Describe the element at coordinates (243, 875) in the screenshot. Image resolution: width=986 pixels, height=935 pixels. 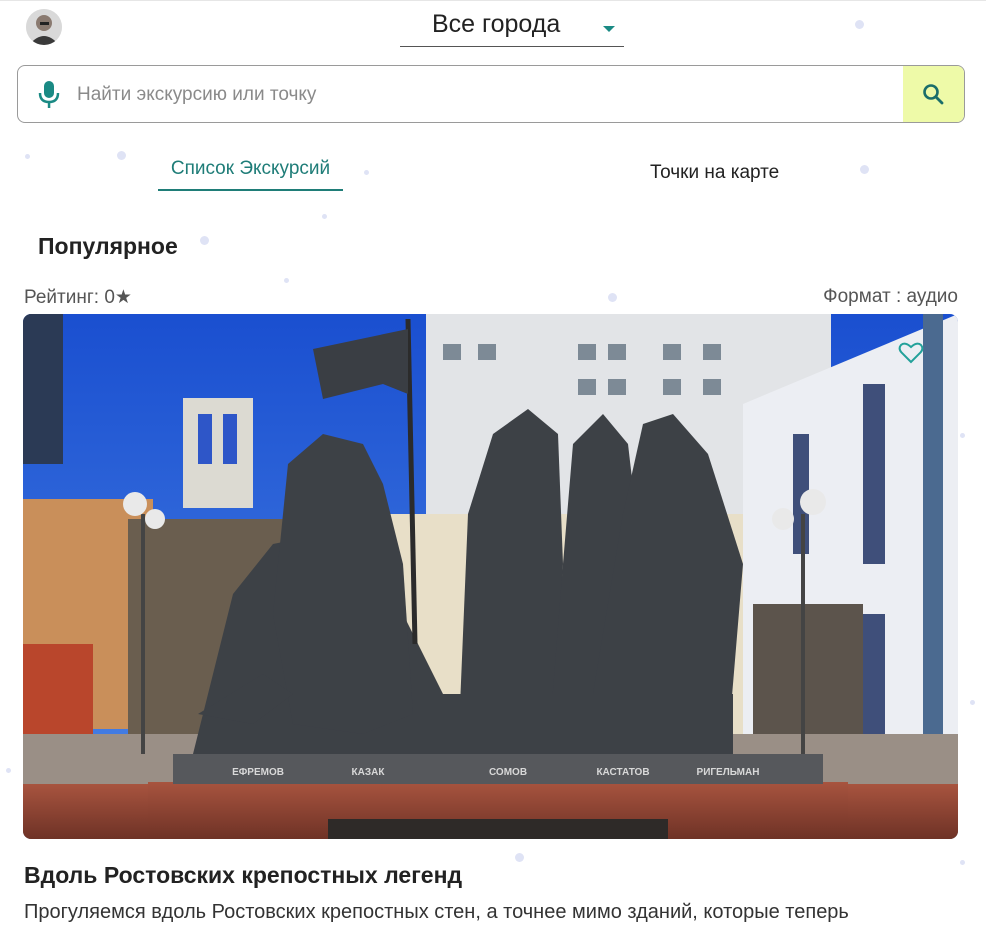
I see `excursion-title: Вдоль Ростовских крепостных легенд` at that location.